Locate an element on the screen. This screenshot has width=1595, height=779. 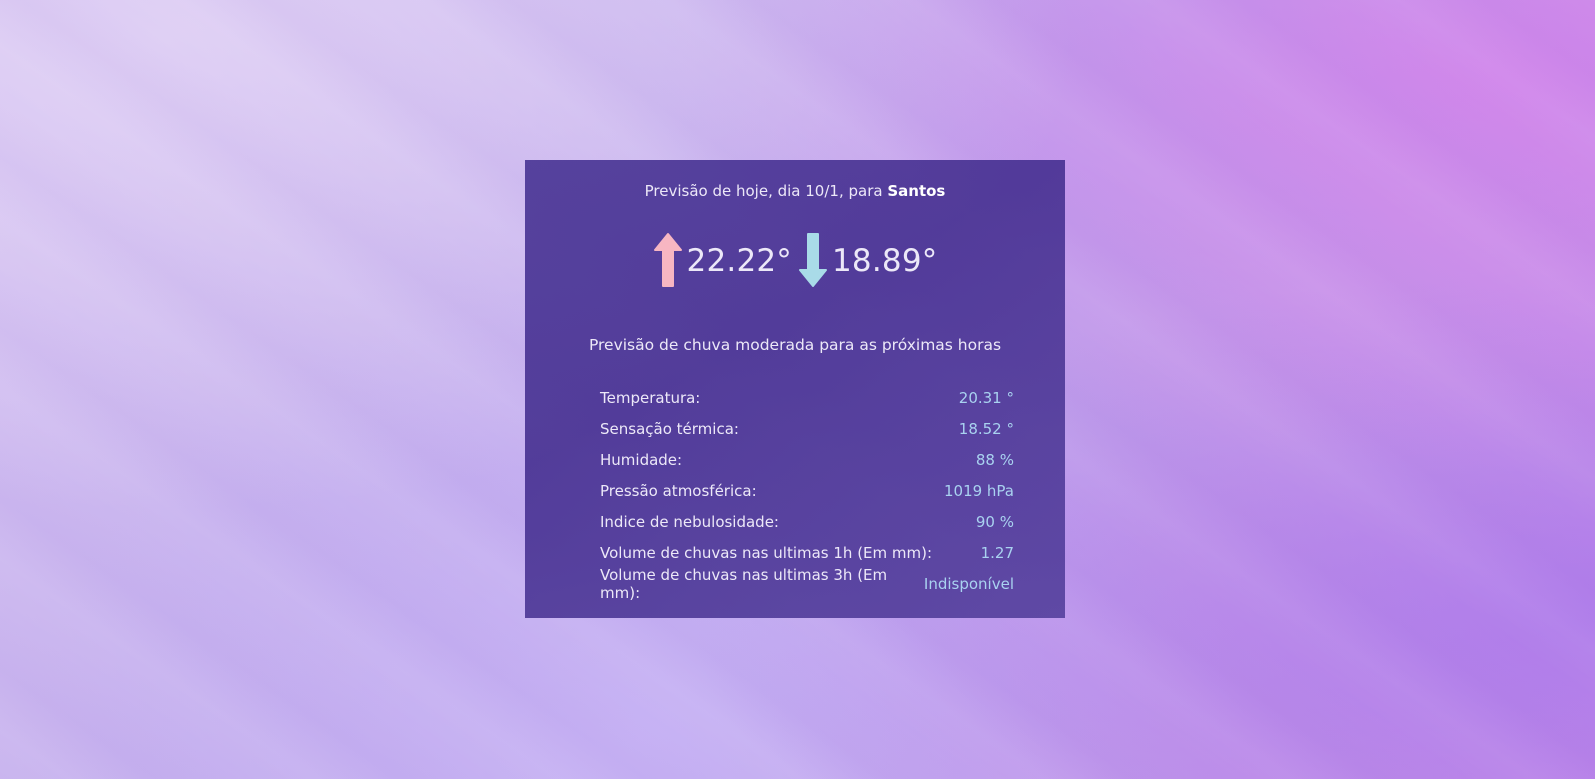
detail-label: Sensação térmica: is located at coordinates (669, 428).